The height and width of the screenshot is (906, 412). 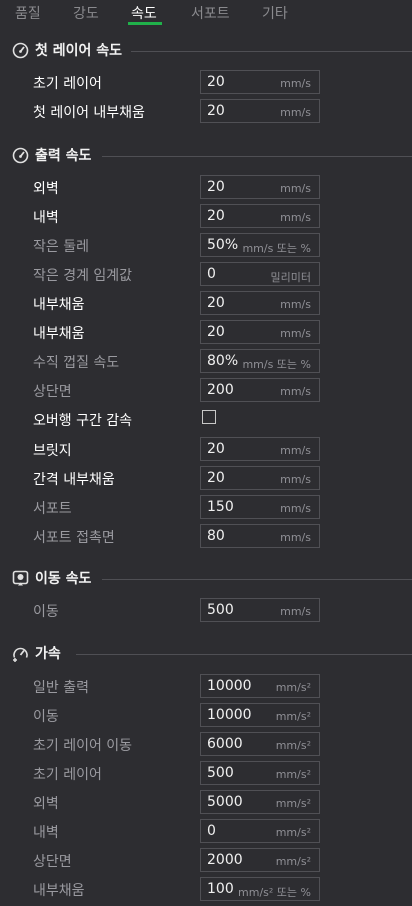 What do you see at coordinates (260, 187) in the screenshot?
I see `outer-wall-speed-field: 20 mm/s` at bounding box center [260, 187].